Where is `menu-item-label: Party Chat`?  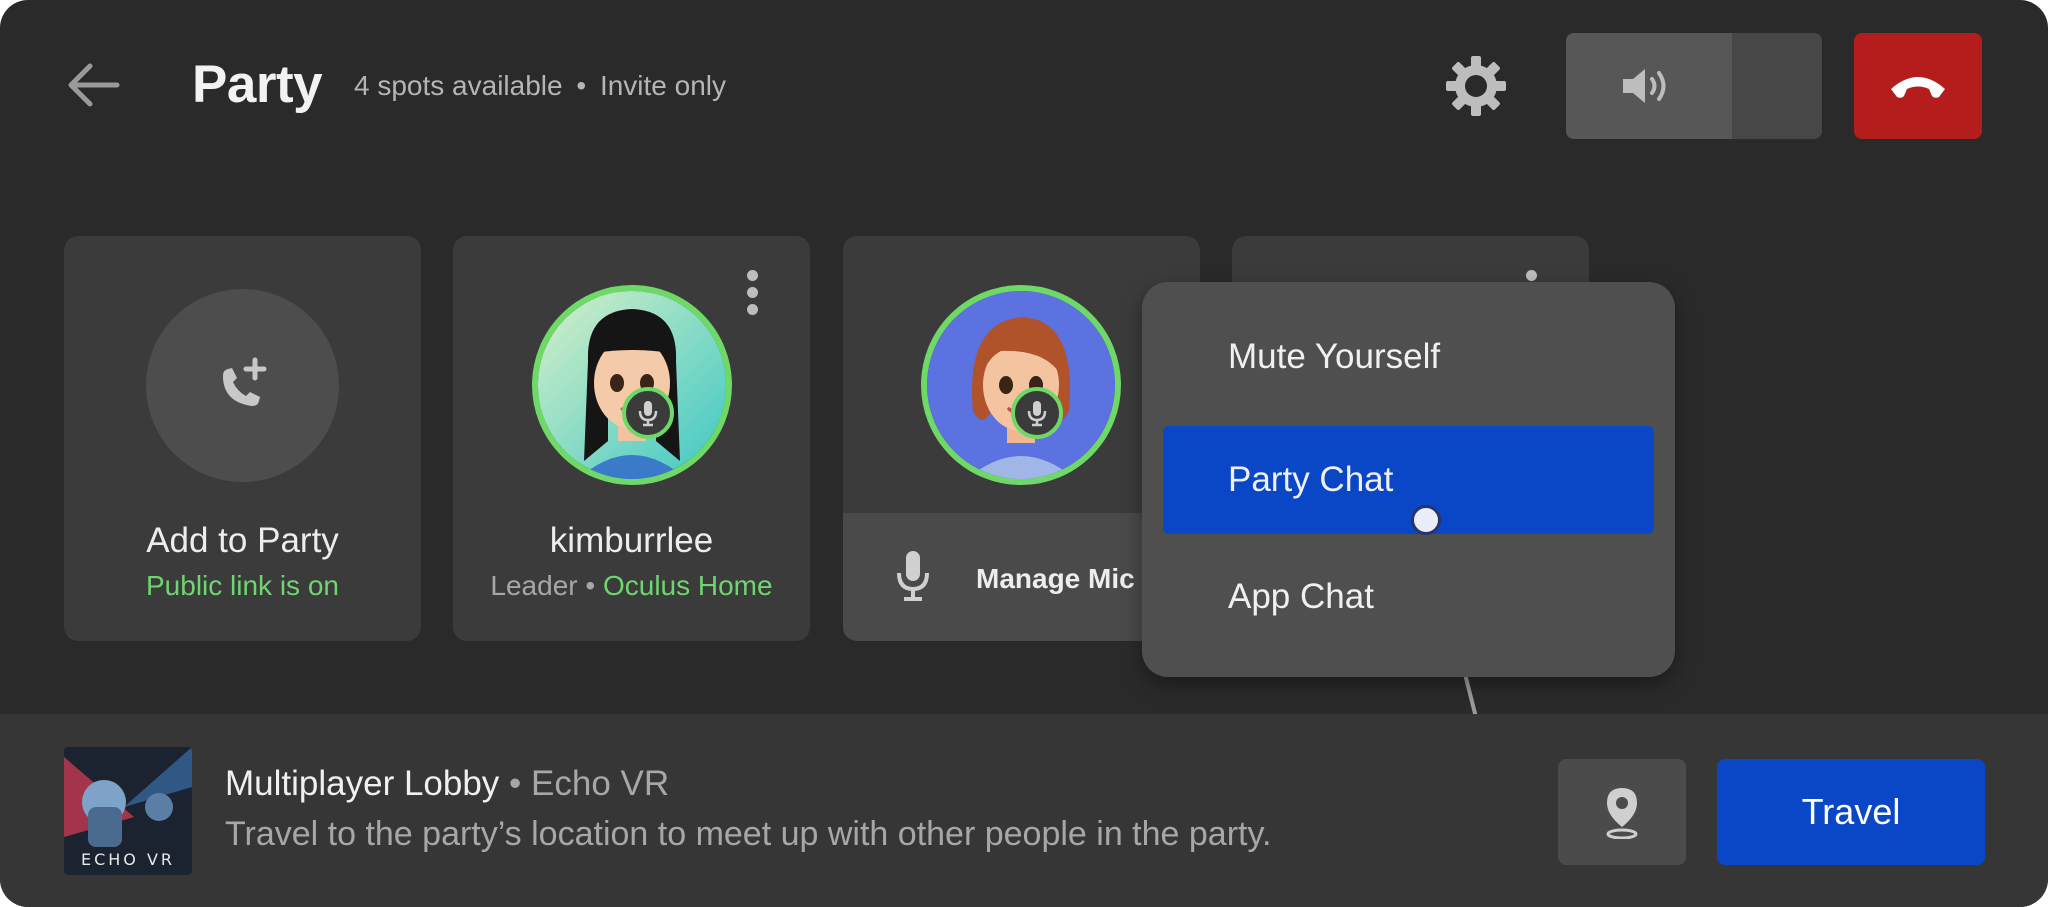
menu-item-label: Party Chat is located at coordinates (1311, 479).